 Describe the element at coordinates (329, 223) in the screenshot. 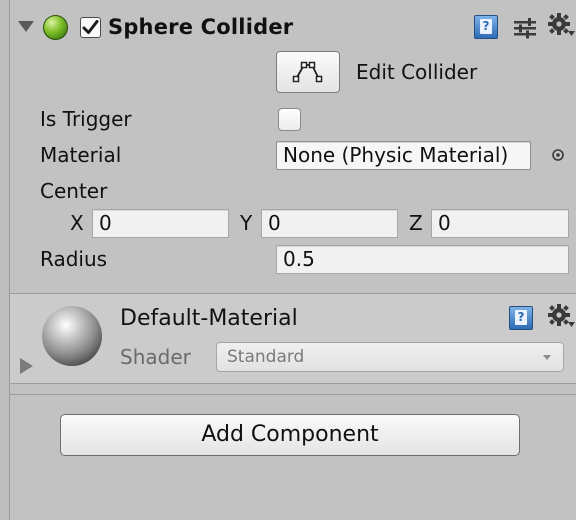

I see `center-y-field: 0` at that location.